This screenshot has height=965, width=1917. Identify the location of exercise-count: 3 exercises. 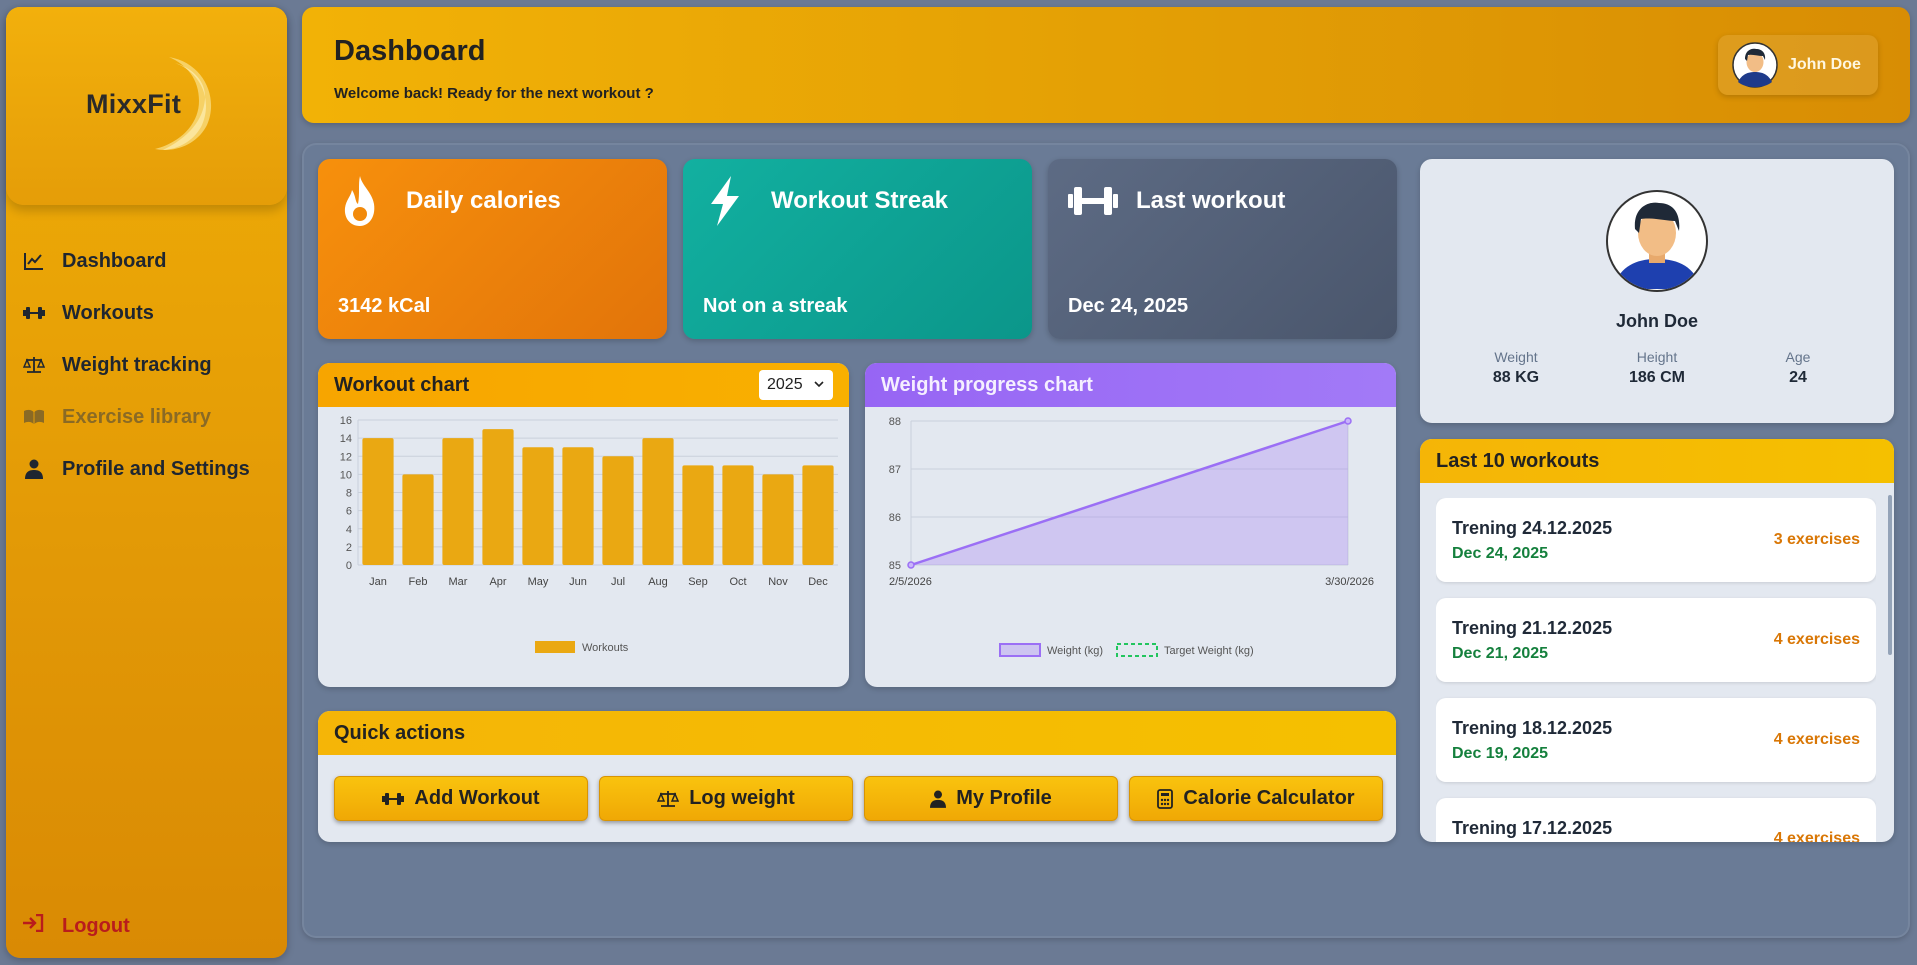
(1816, 539).